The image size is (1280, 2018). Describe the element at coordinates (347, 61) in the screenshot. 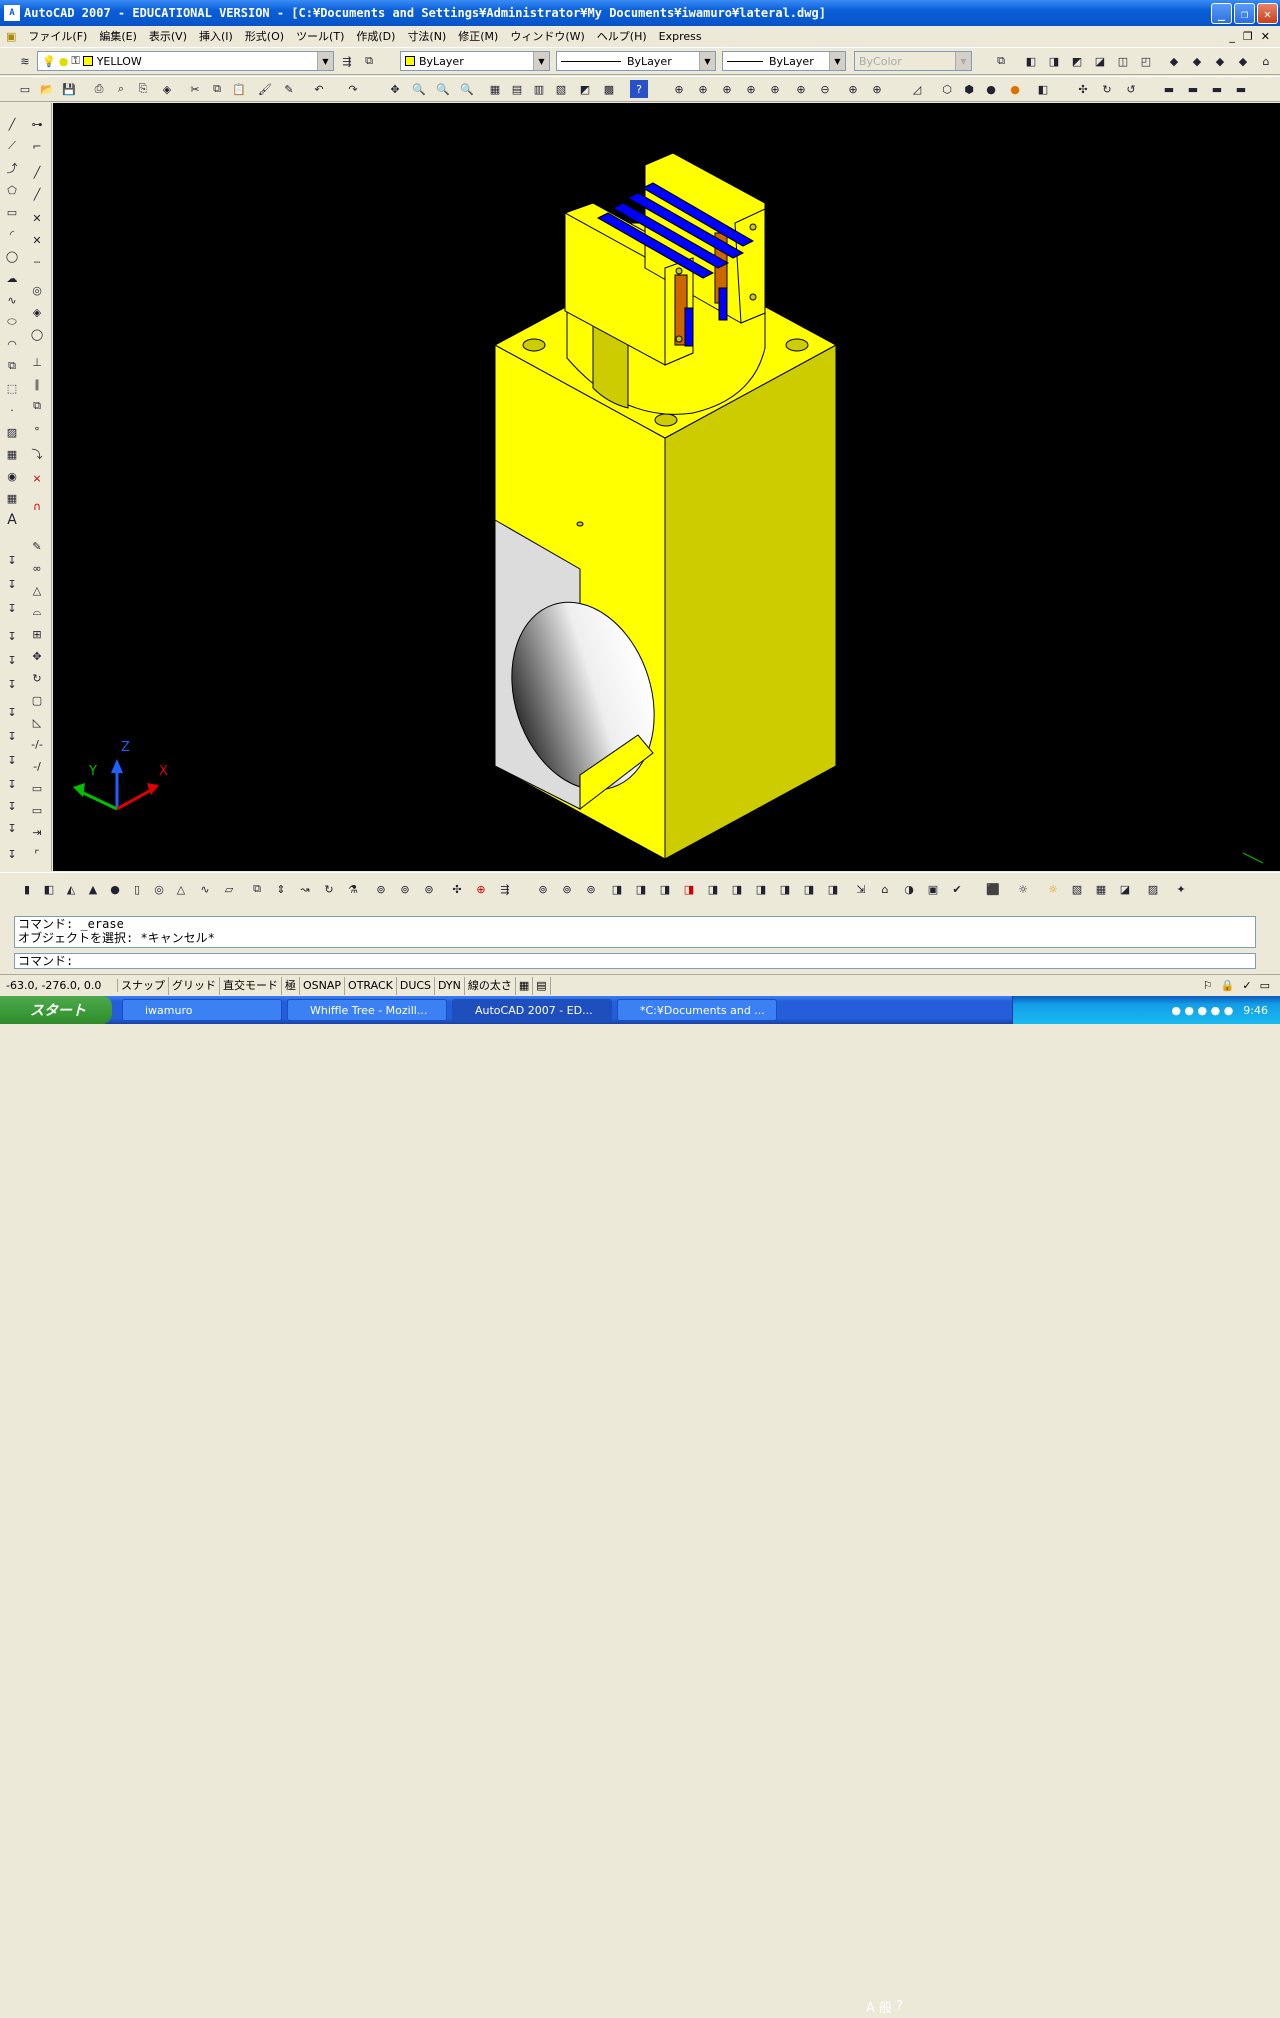

I see `make-current-layer-icon: ⇶` at that location.